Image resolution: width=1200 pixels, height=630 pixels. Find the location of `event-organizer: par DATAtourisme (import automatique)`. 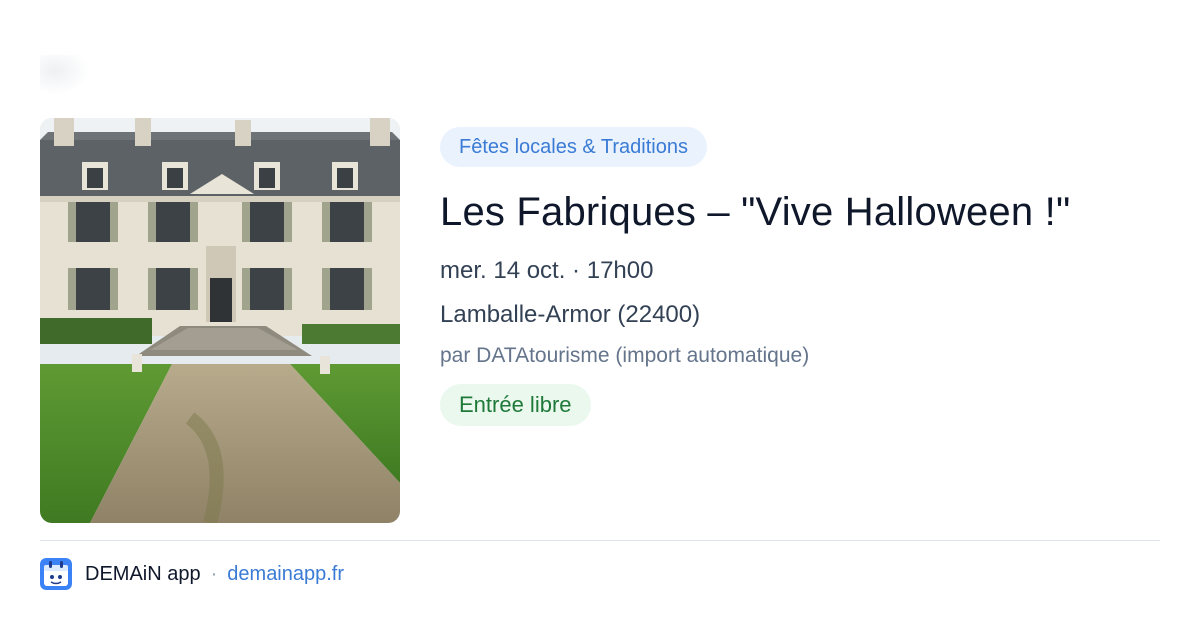

event-organizer: par DATAtourisme (import automatique) is located at coordinates (625, 355).